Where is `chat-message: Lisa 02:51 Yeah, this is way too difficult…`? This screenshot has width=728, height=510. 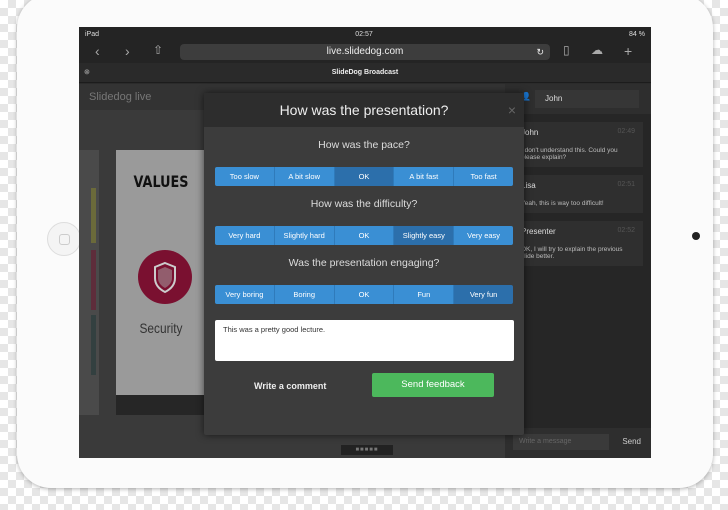
chat-message: Lisa 02:51 Yeah, this is way too difficult… is located at coordinates (578, 194).